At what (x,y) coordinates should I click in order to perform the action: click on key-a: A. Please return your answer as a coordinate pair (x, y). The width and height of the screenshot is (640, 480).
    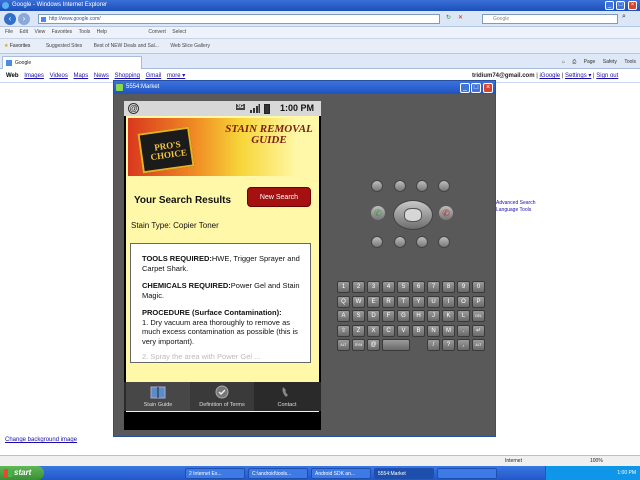
    Looking at the image, I should click on (343, 316).